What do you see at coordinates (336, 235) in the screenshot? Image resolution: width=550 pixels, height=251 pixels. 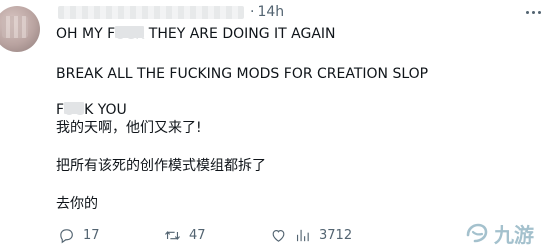 I see `views-count: 3712` at bounding box center [336, 235].